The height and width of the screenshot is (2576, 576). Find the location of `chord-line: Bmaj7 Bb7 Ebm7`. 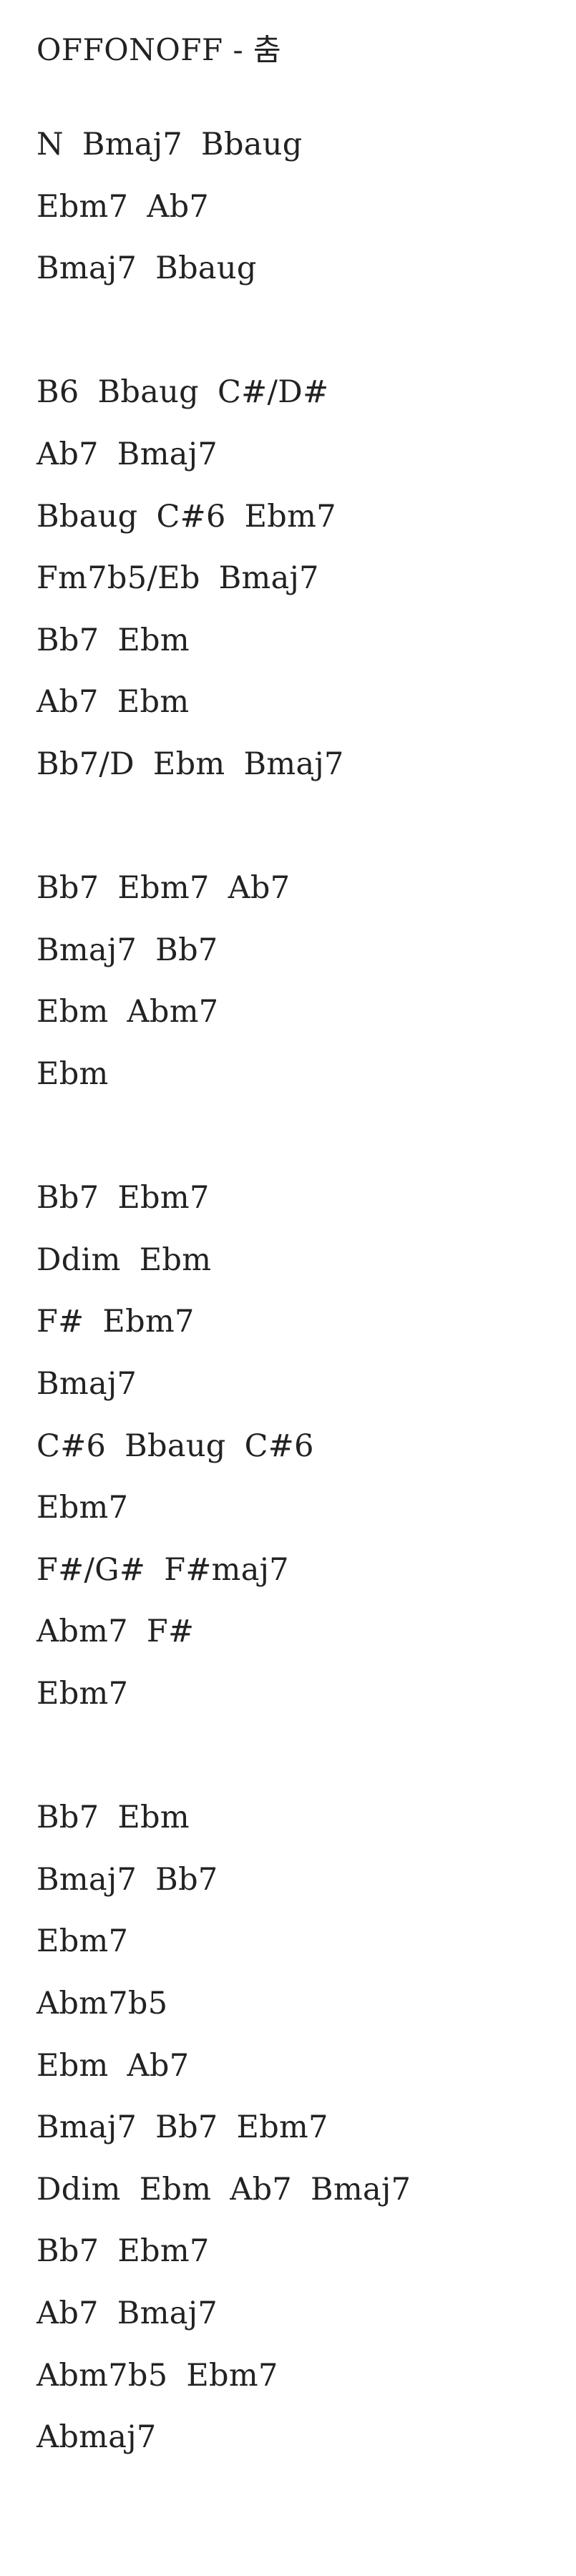

chord-line: Bmaj7 Bb7 Ebm7 is located at coordinates (182, 2127).